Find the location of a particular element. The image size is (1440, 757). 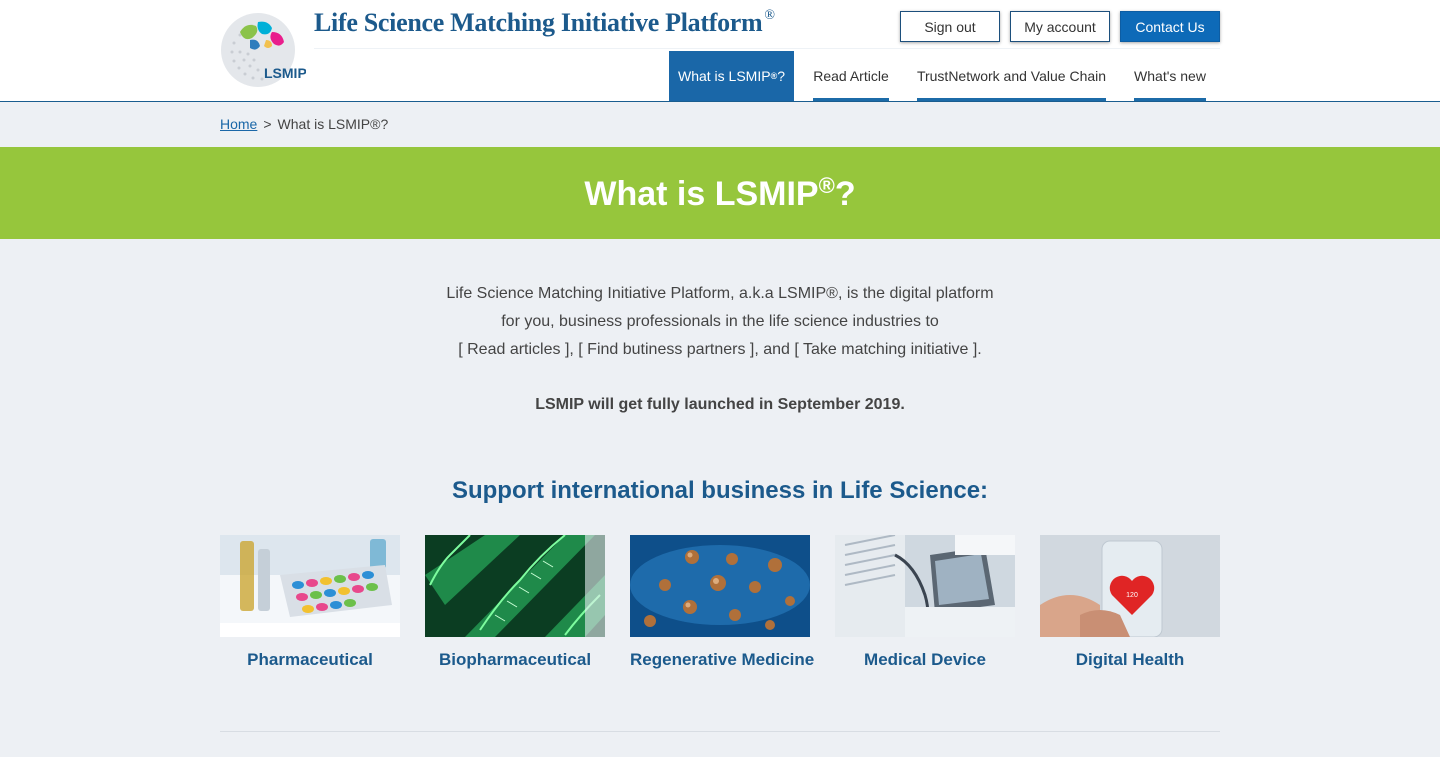

page-title-registered-mark: ® is located at coordinates (826, 185).